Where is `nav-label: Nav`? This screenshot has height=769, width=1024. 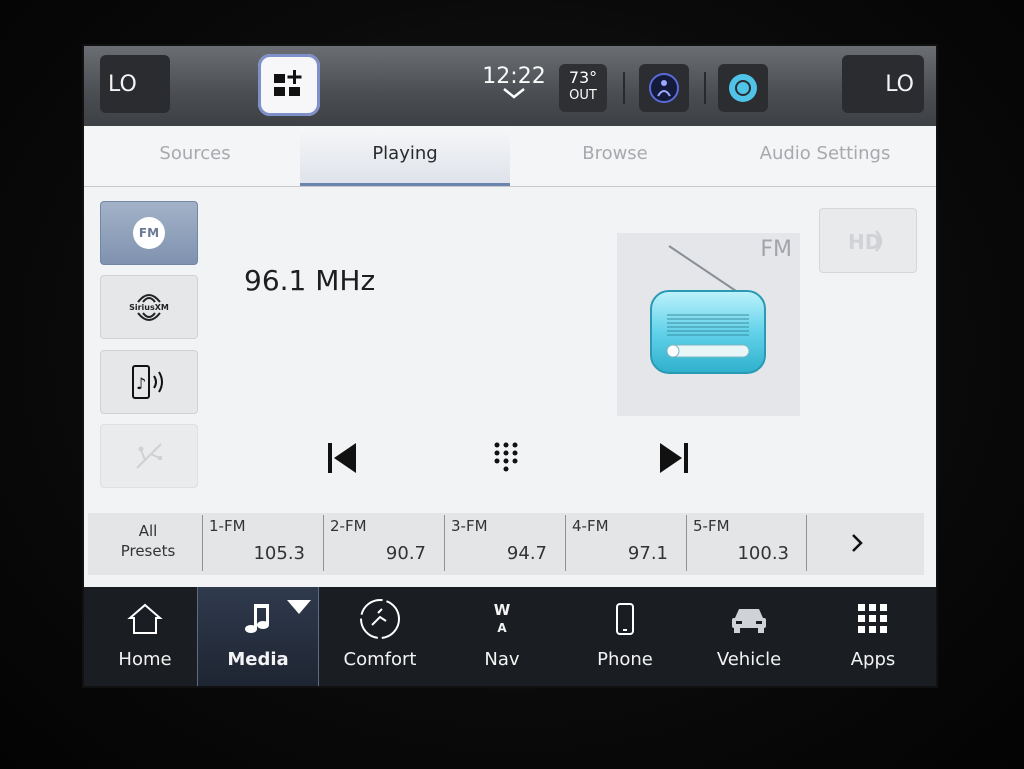 nav-label: Nav is located at coordinates (502, 659).